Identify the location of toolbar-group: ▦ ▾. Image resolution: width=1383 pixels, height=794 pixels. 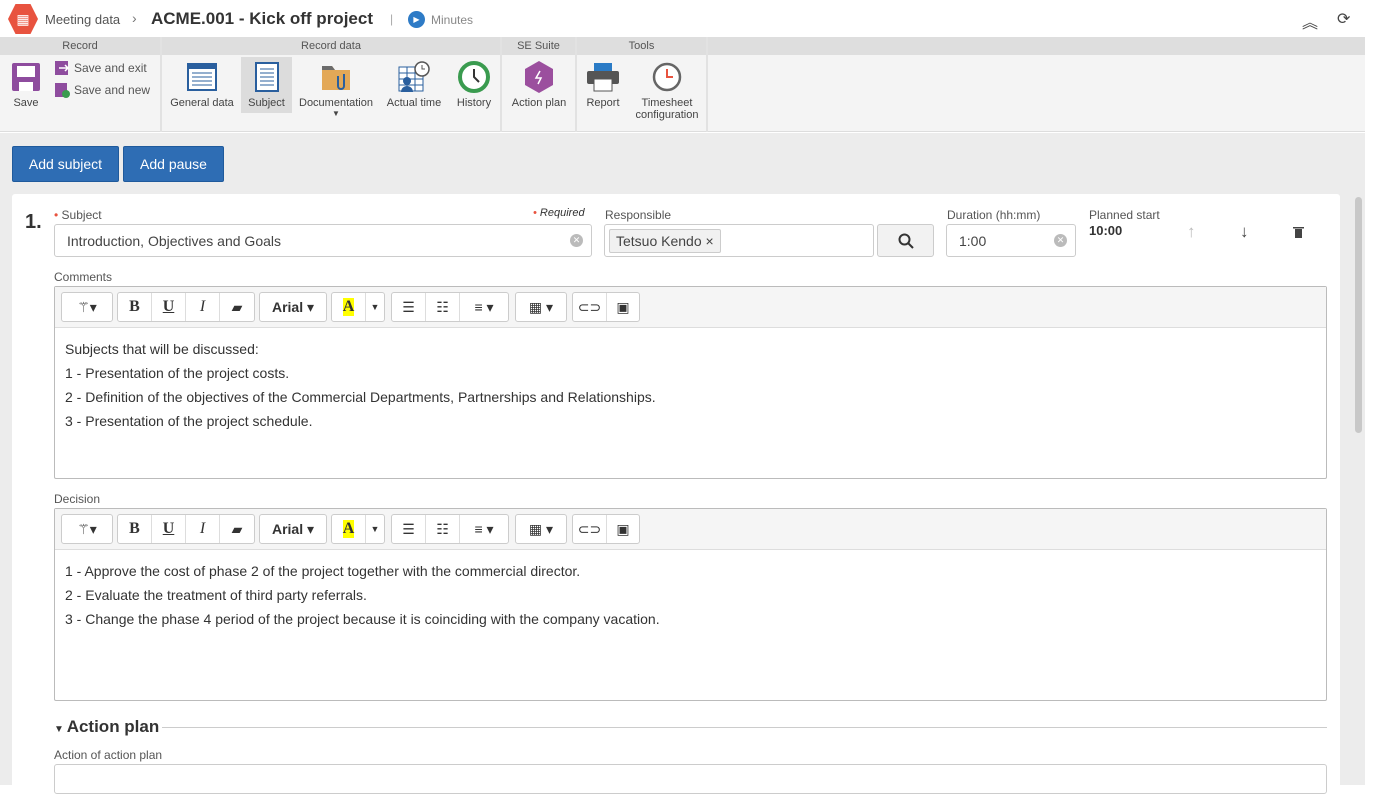
(541, 307).